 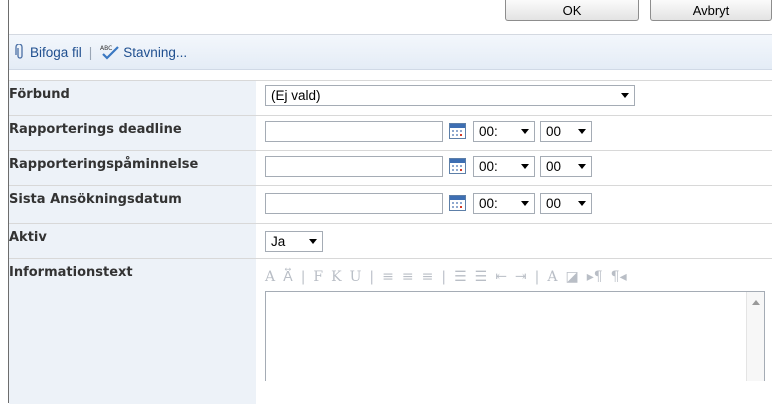 I want to click on align-right-icon: ≡, so click(x=428, y=277).